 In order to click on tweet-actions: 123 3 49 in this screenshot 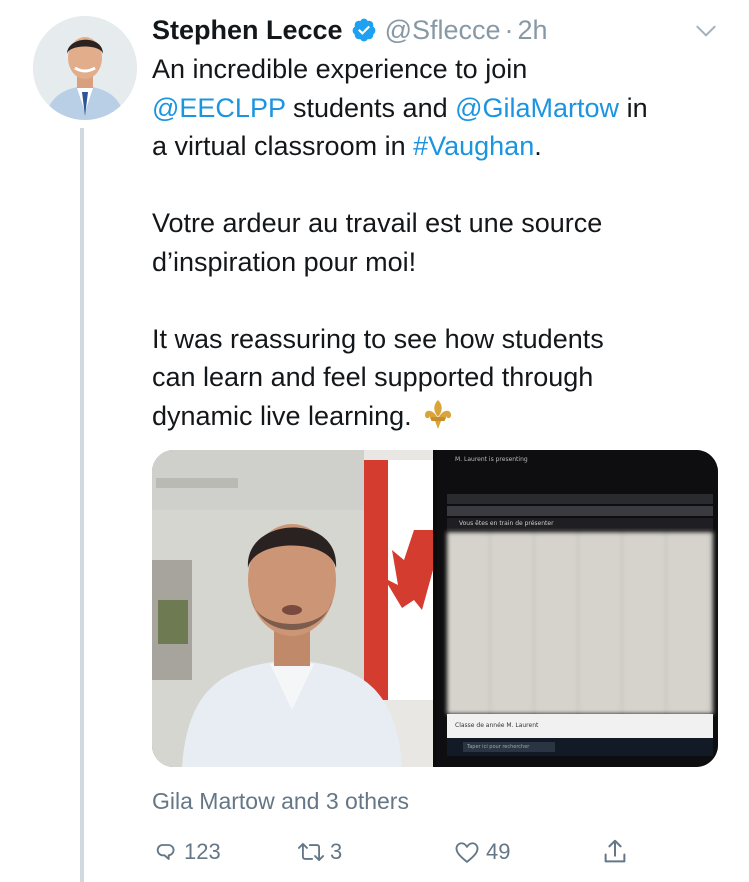, I will do `click(397, 852)`.